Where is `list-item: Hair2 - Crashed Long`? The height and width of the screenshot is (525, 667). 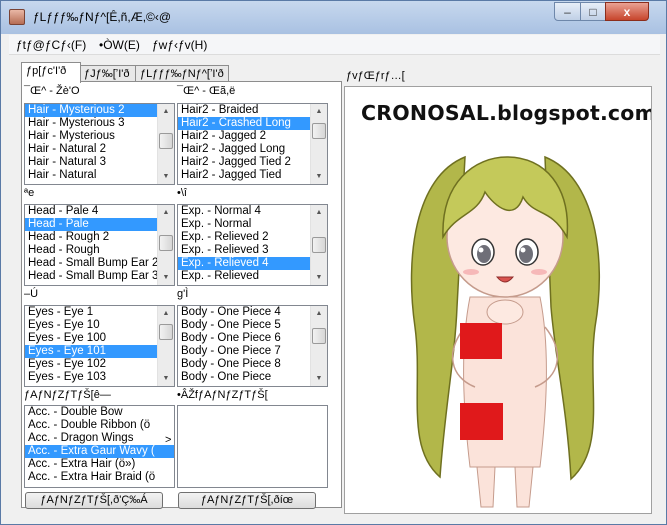
list-item: Hair2 - Crashed Long is located at coordinates (252, 123).